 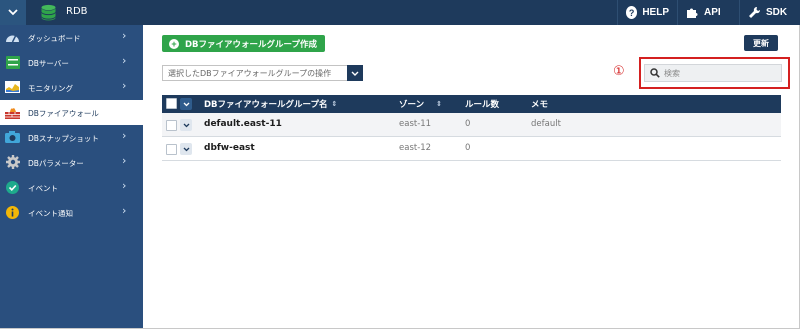 What do you see at coordinates (48, 12) in the screenshot?
I see `database-icon` at bounding box center [48, 12].